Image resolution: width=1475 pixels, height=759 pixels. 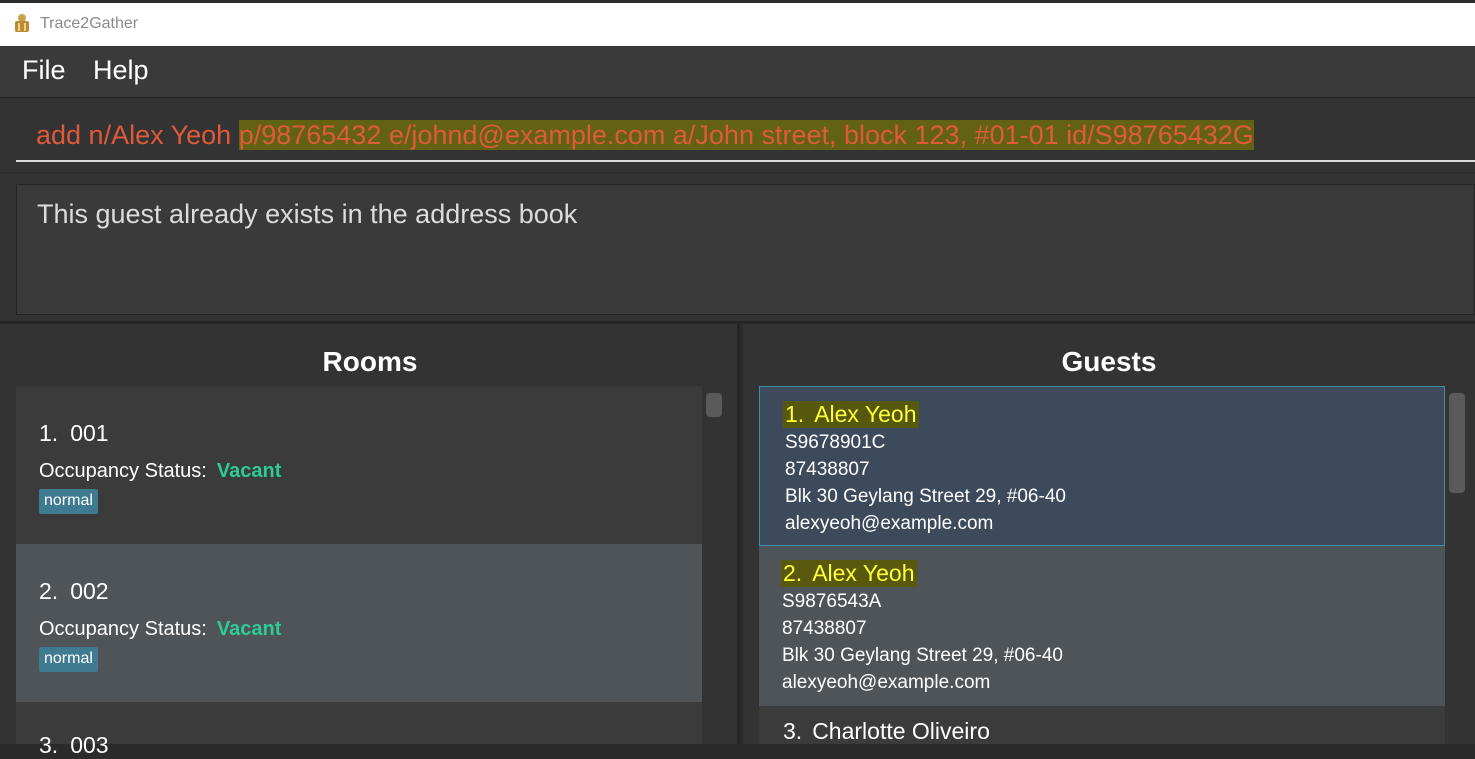 I want to click on room-index: 2., so click(x=49, y=591).